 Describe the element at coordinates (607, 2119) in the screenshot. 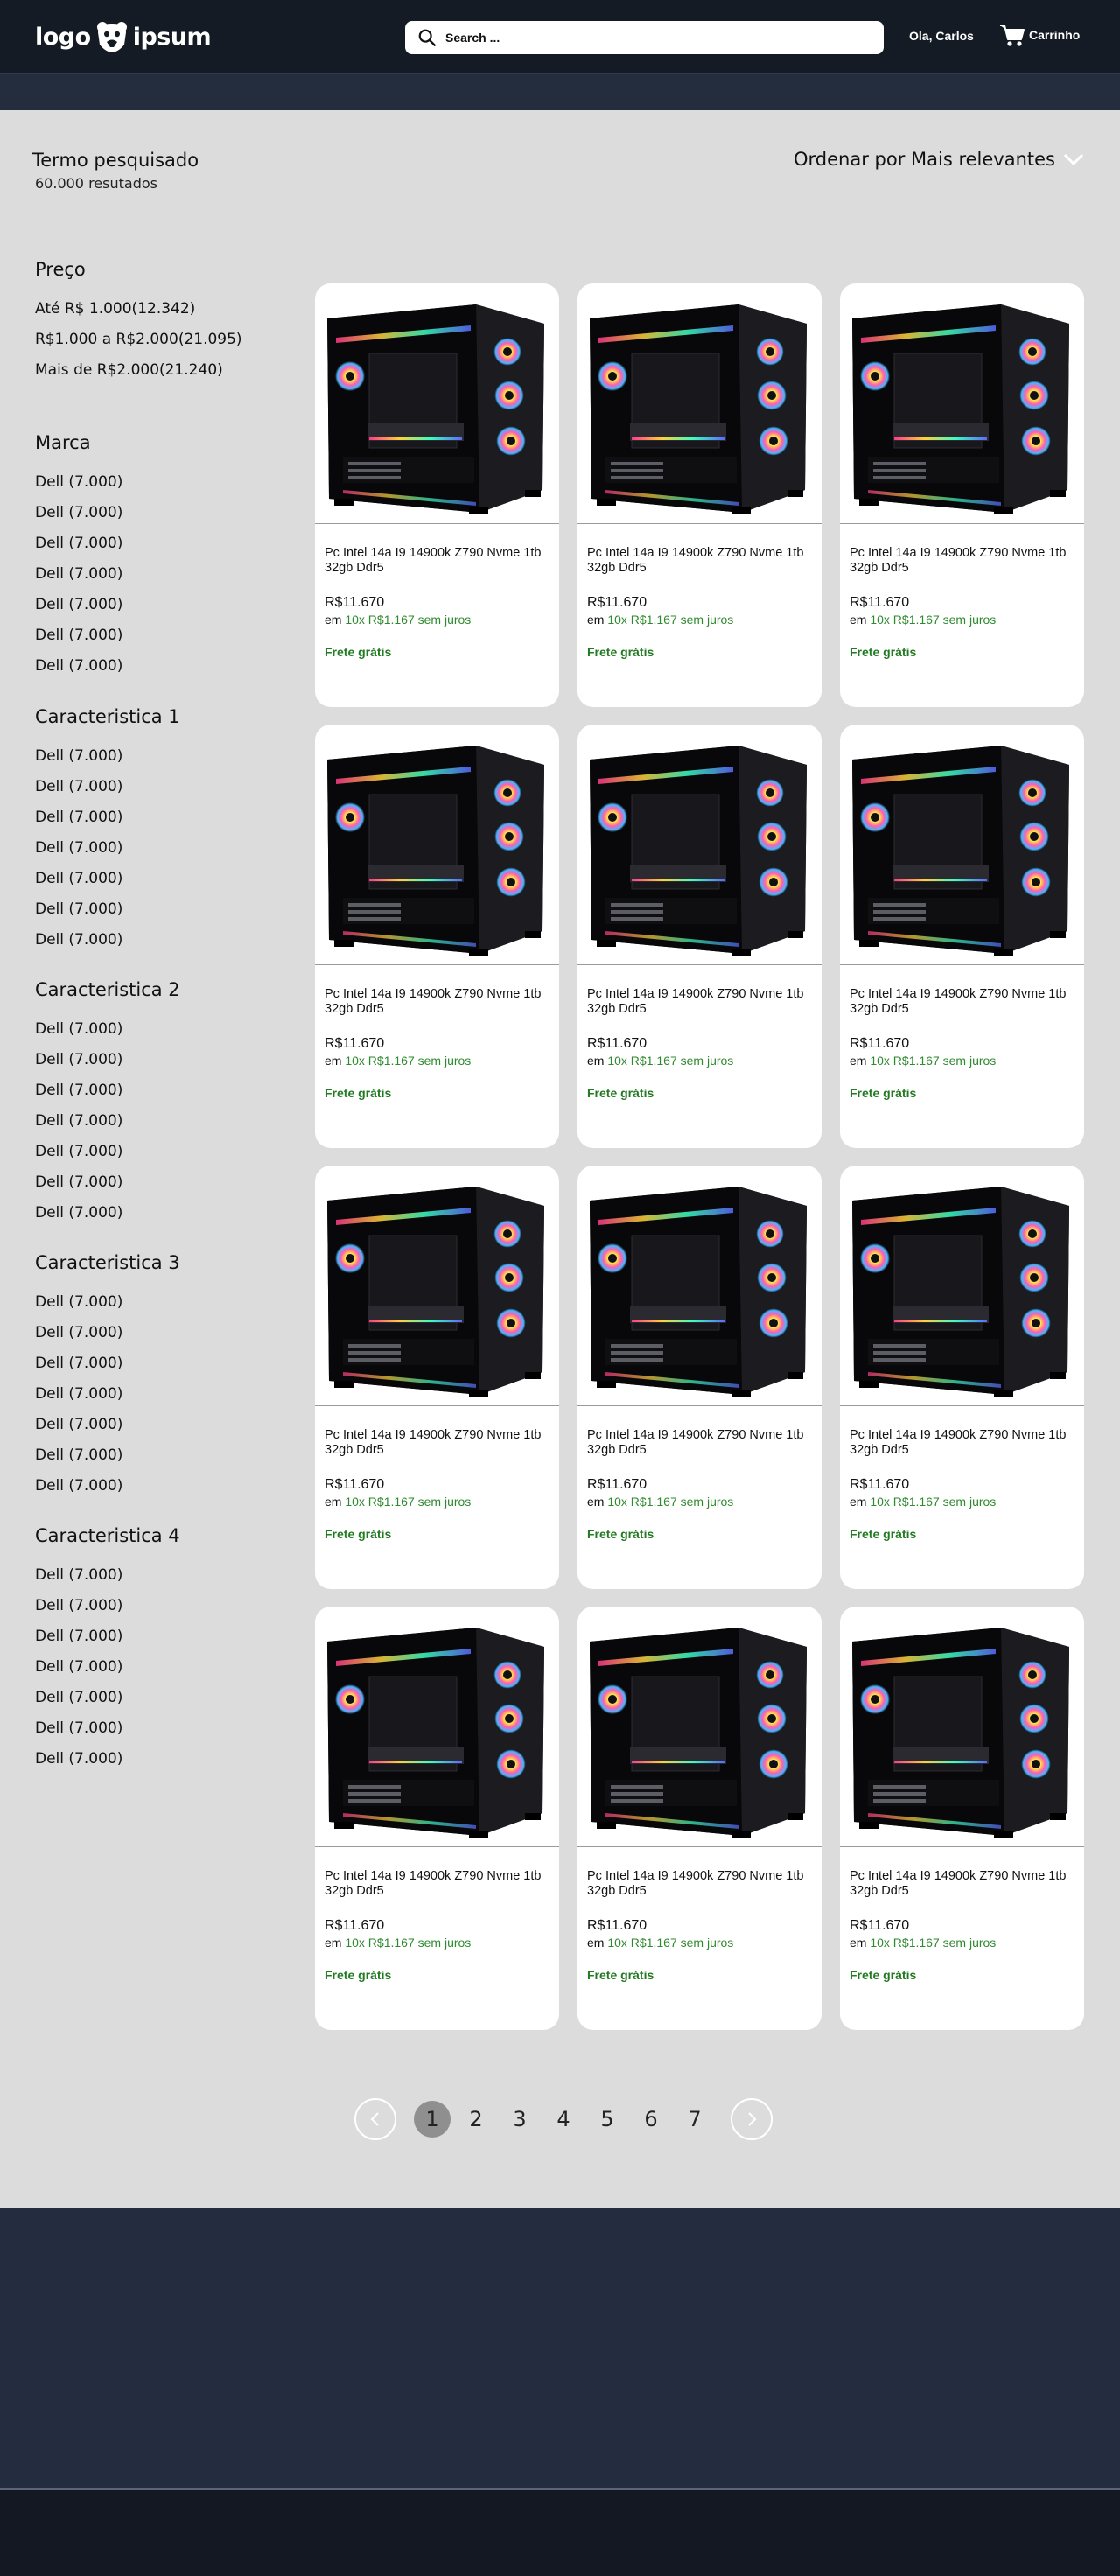

I see `page-5-button: 5` at that location.